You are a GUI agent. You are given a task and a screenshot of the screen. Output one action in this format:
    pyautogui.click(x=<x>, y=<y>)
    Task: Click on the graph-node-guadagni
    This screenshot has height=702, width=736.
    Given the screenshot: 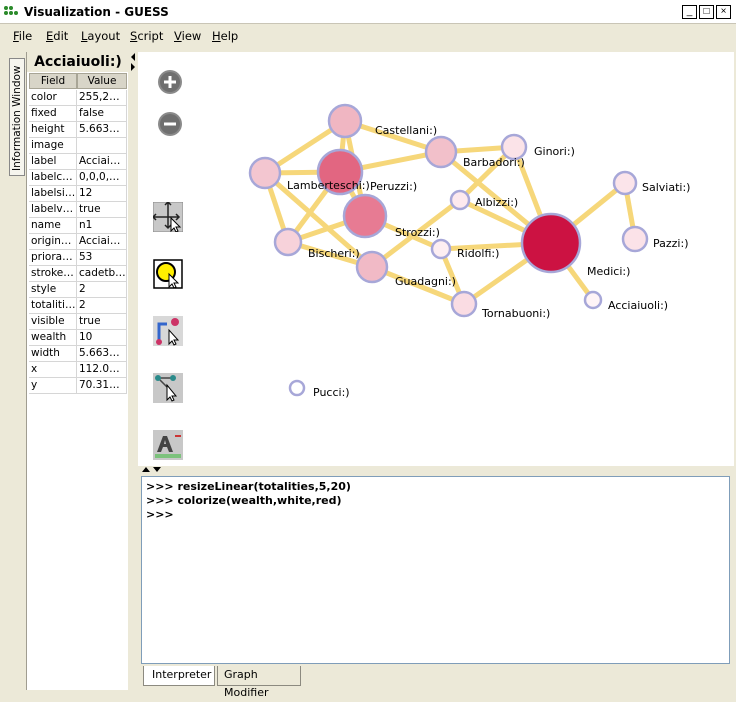 What is the action you would take?
    pyautogui.click(x=372, y=267)
    